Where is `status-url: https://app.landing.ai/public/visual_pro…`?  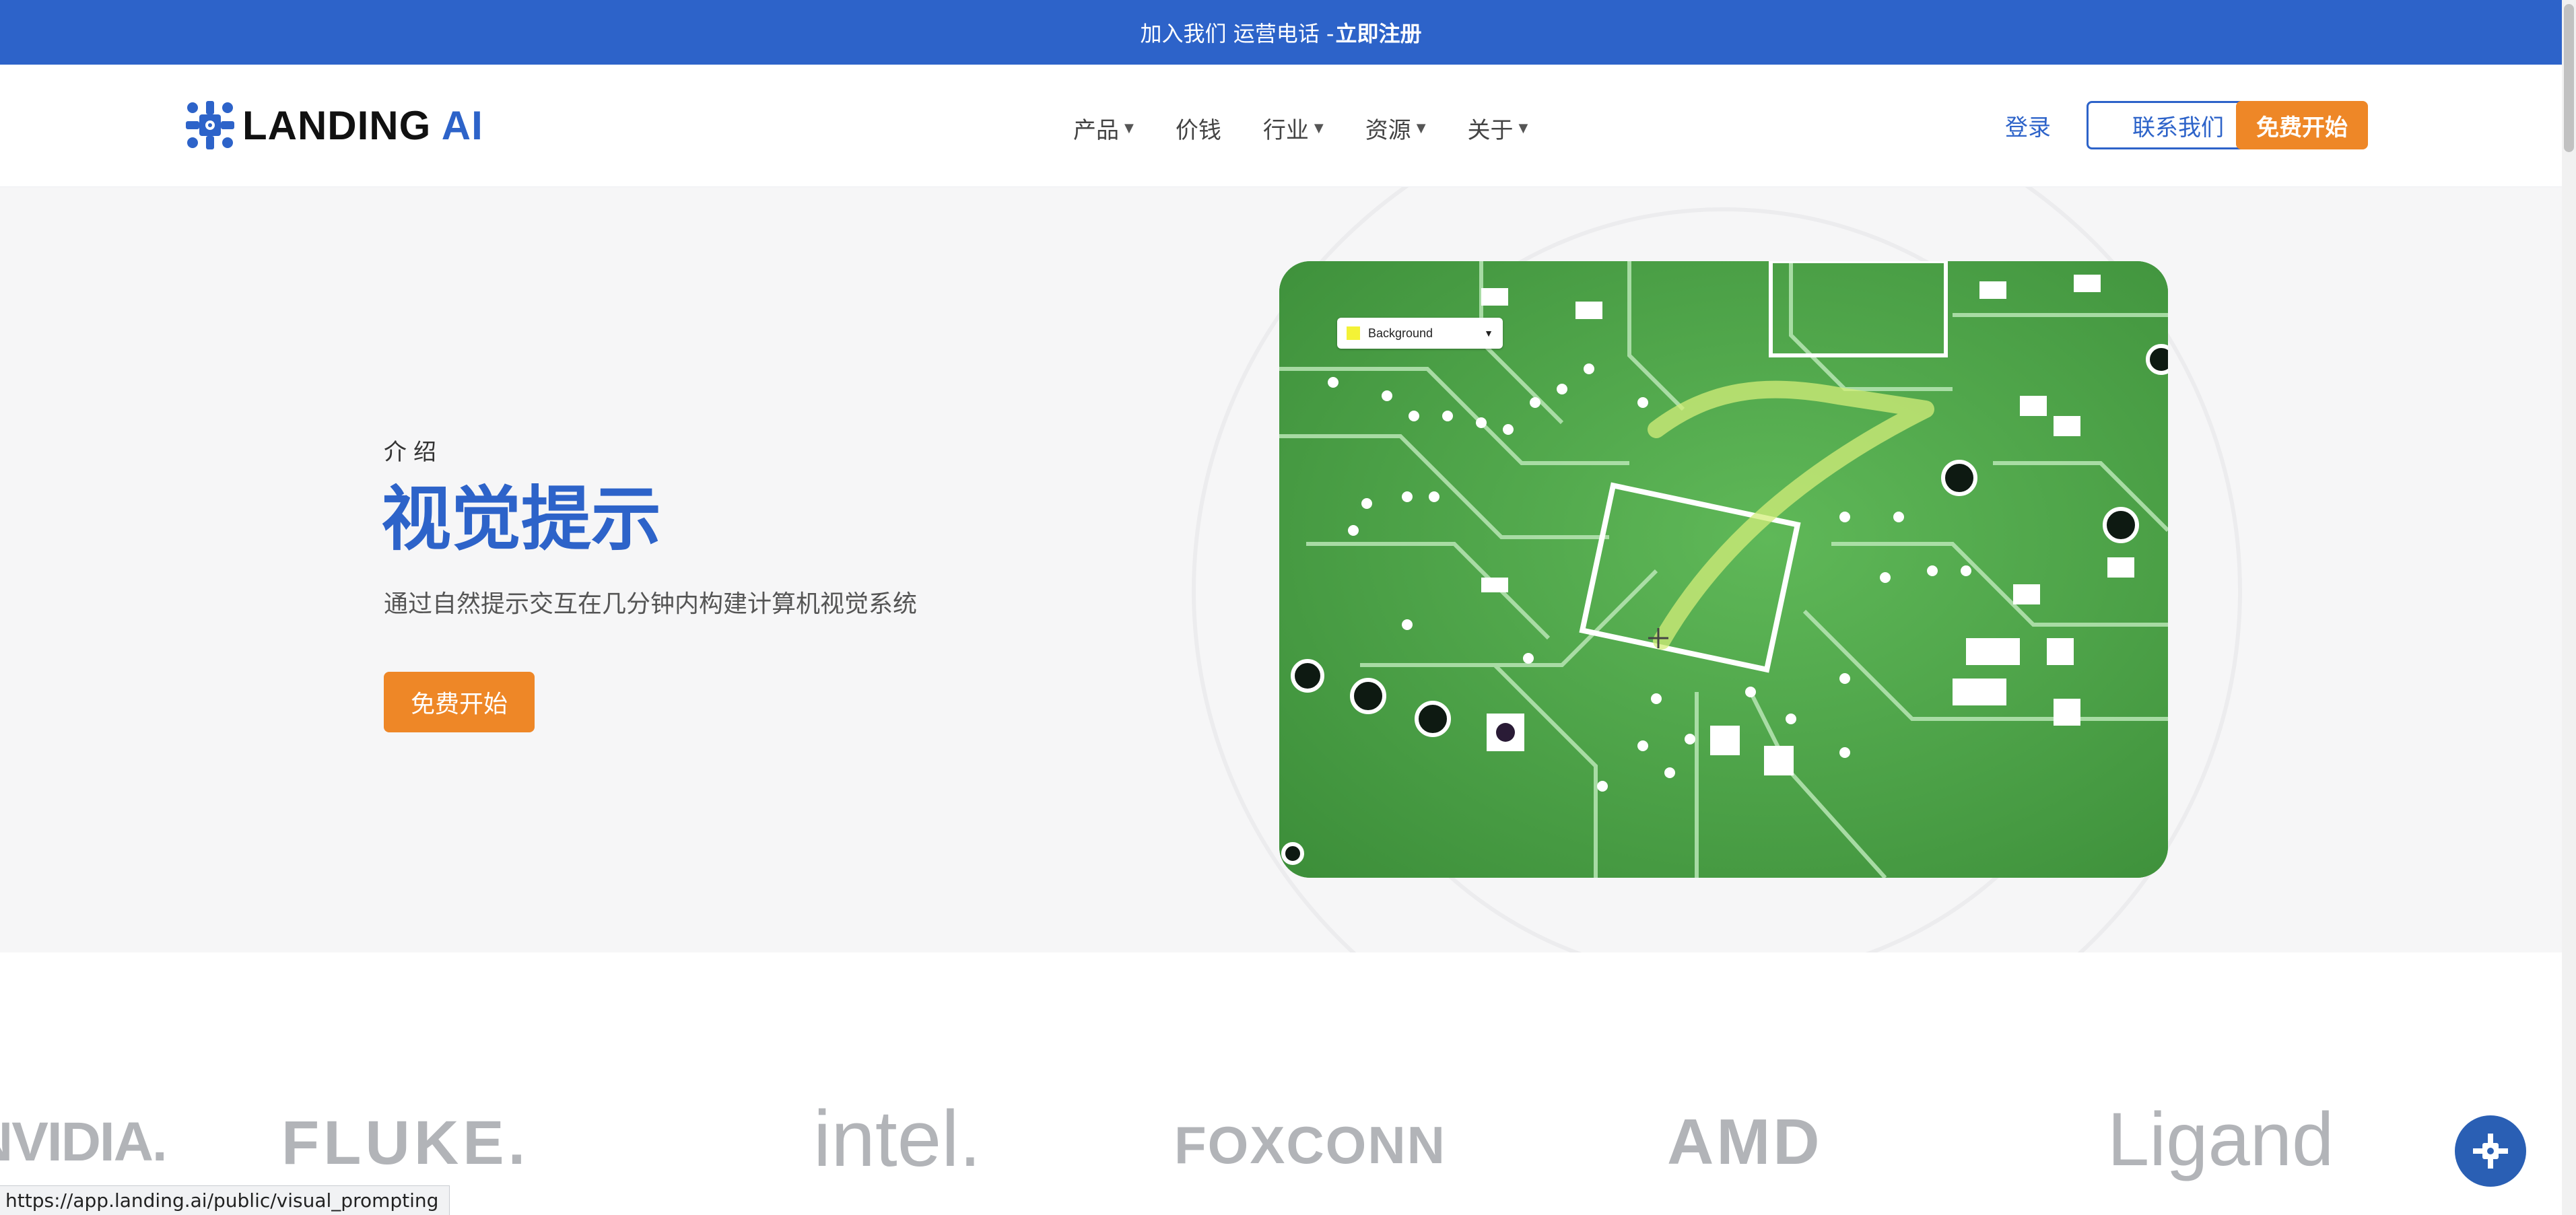
status-url: https://app.landing.ai/public/visual_pro… is located at coordinates (222, 1200).